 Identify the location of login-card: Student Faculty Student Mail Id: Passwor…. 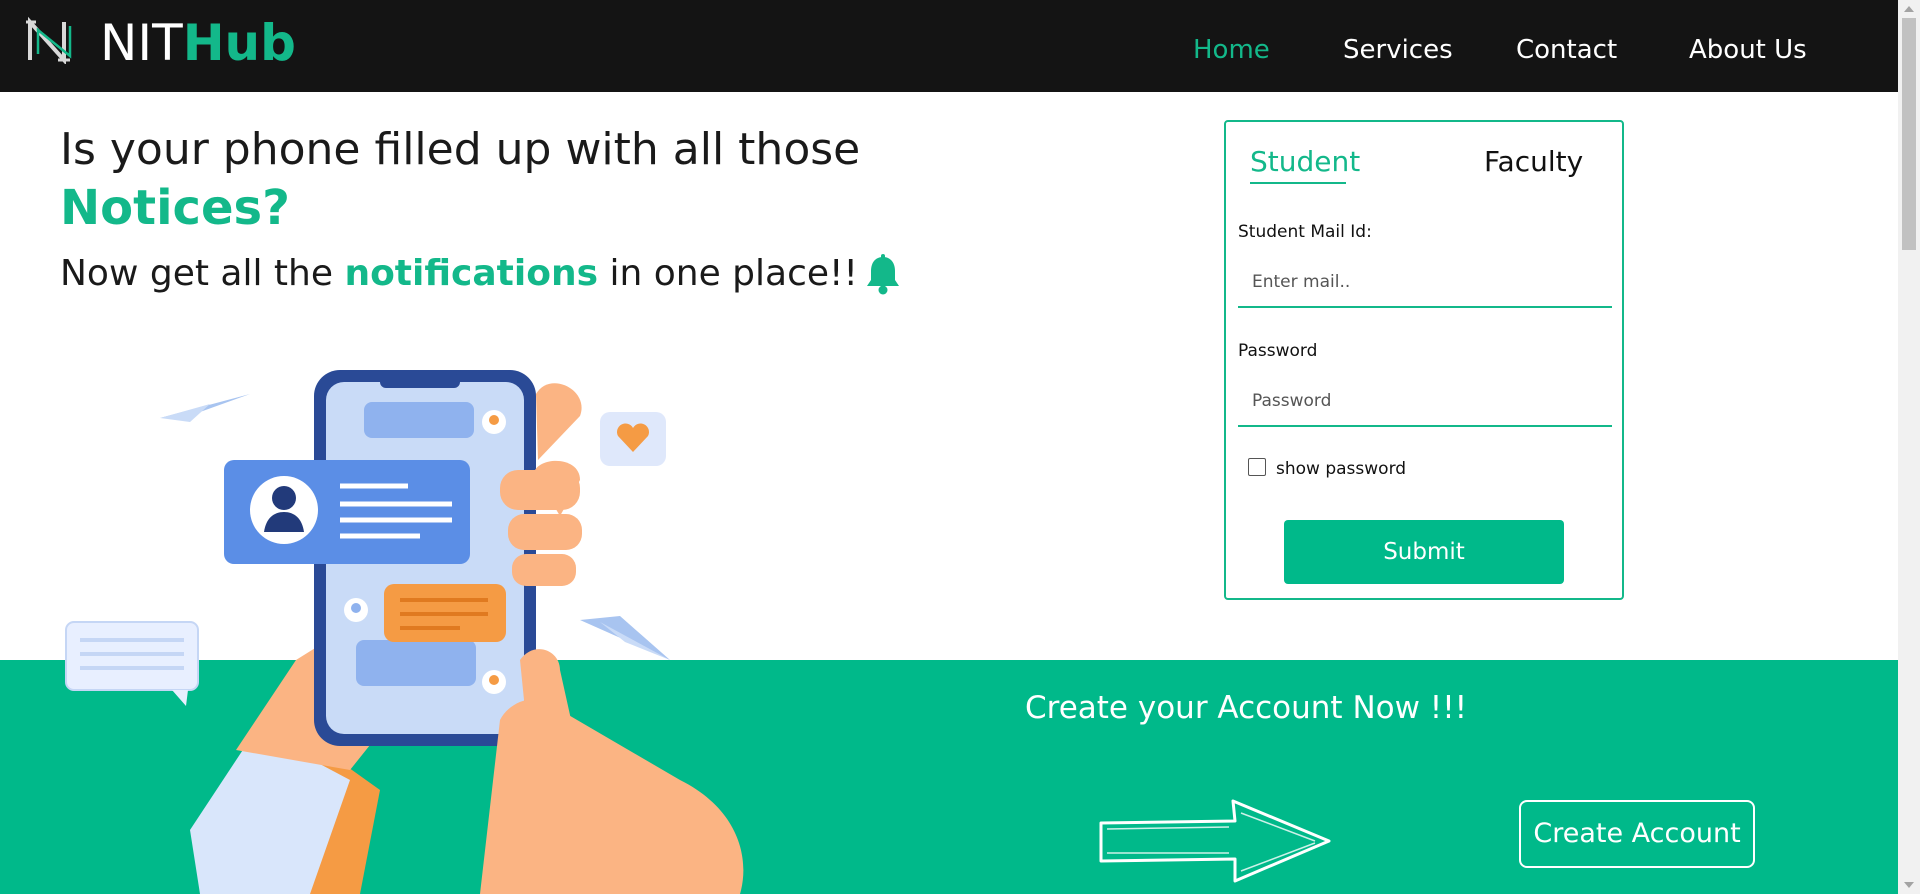
(1424, 360).